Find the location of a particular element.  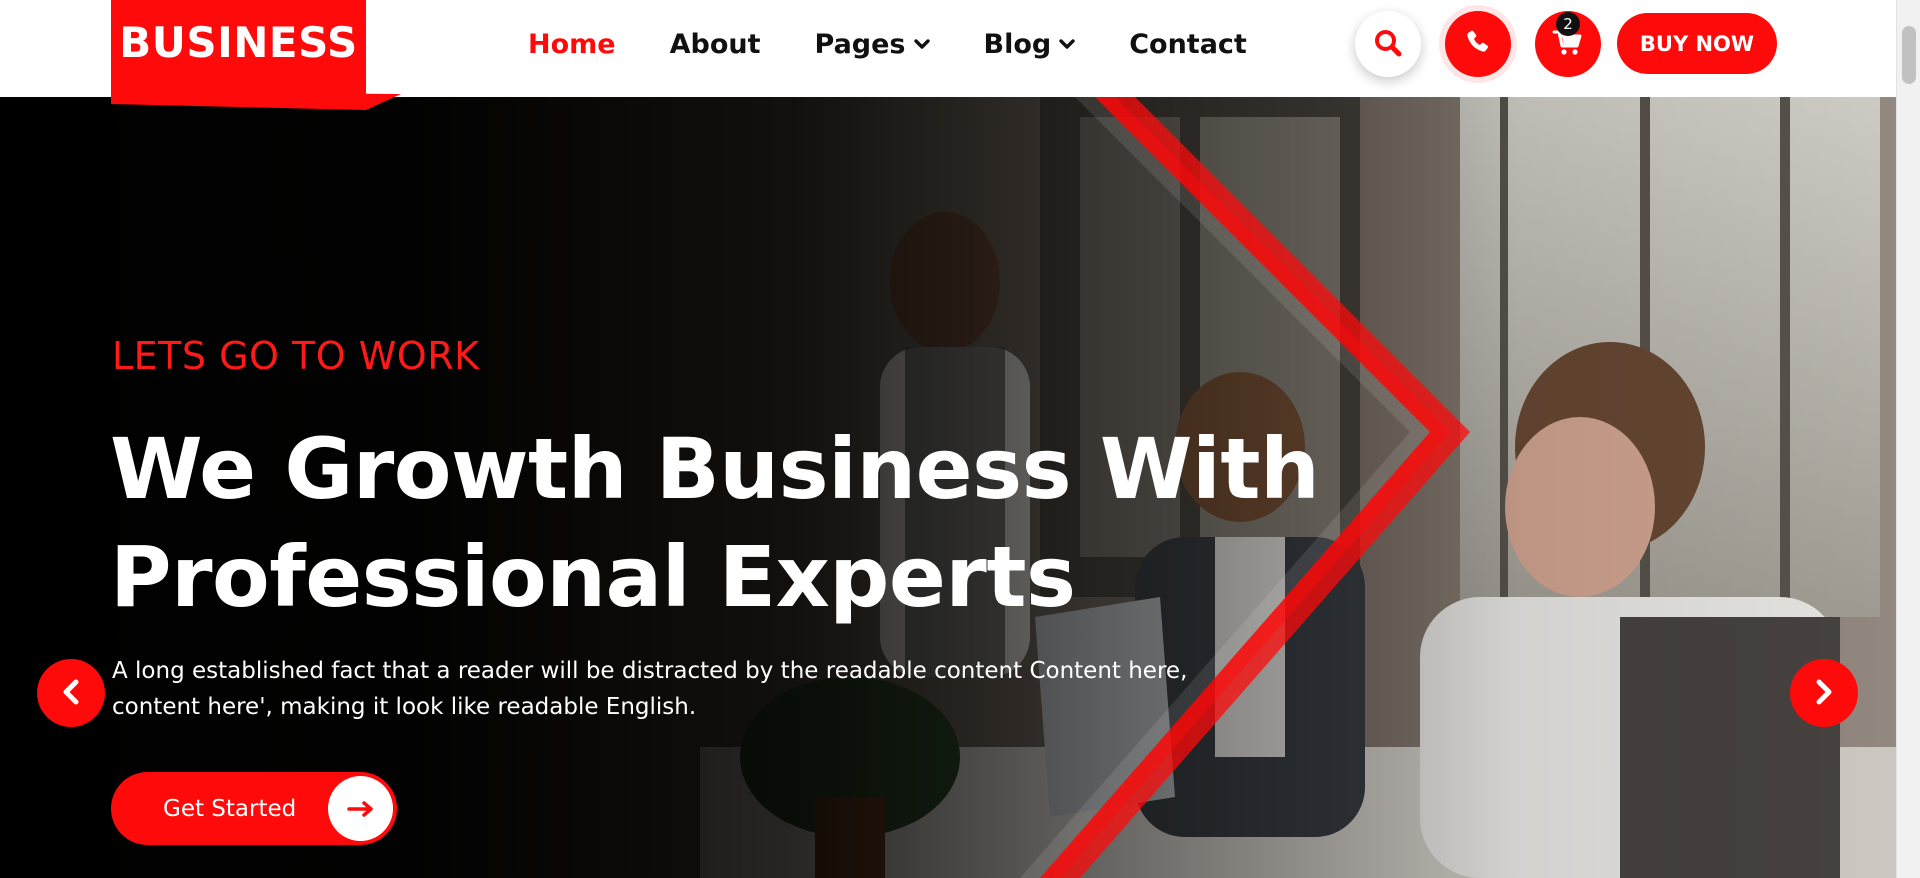

phone-icon is located at coordinates (1478, 44).